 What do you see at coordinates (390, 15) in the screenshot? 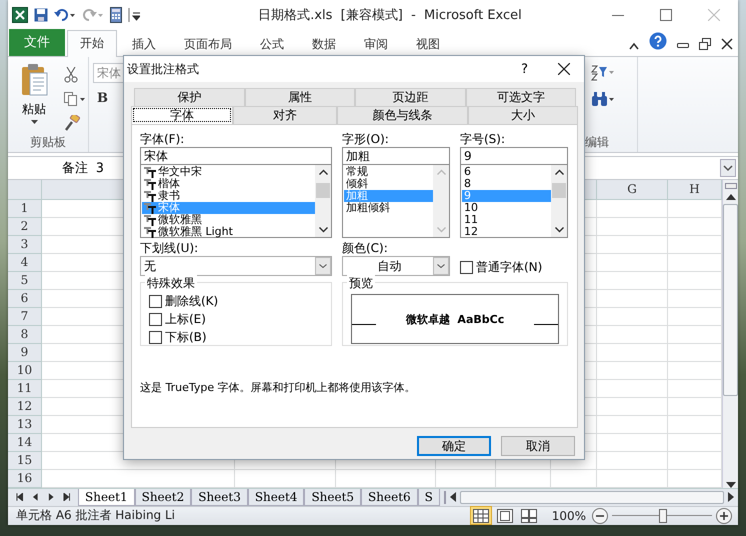
I see `window-title: 日期格式.xls [兼容模式] - Microsoft Excel` at bounding box center [390, 15].